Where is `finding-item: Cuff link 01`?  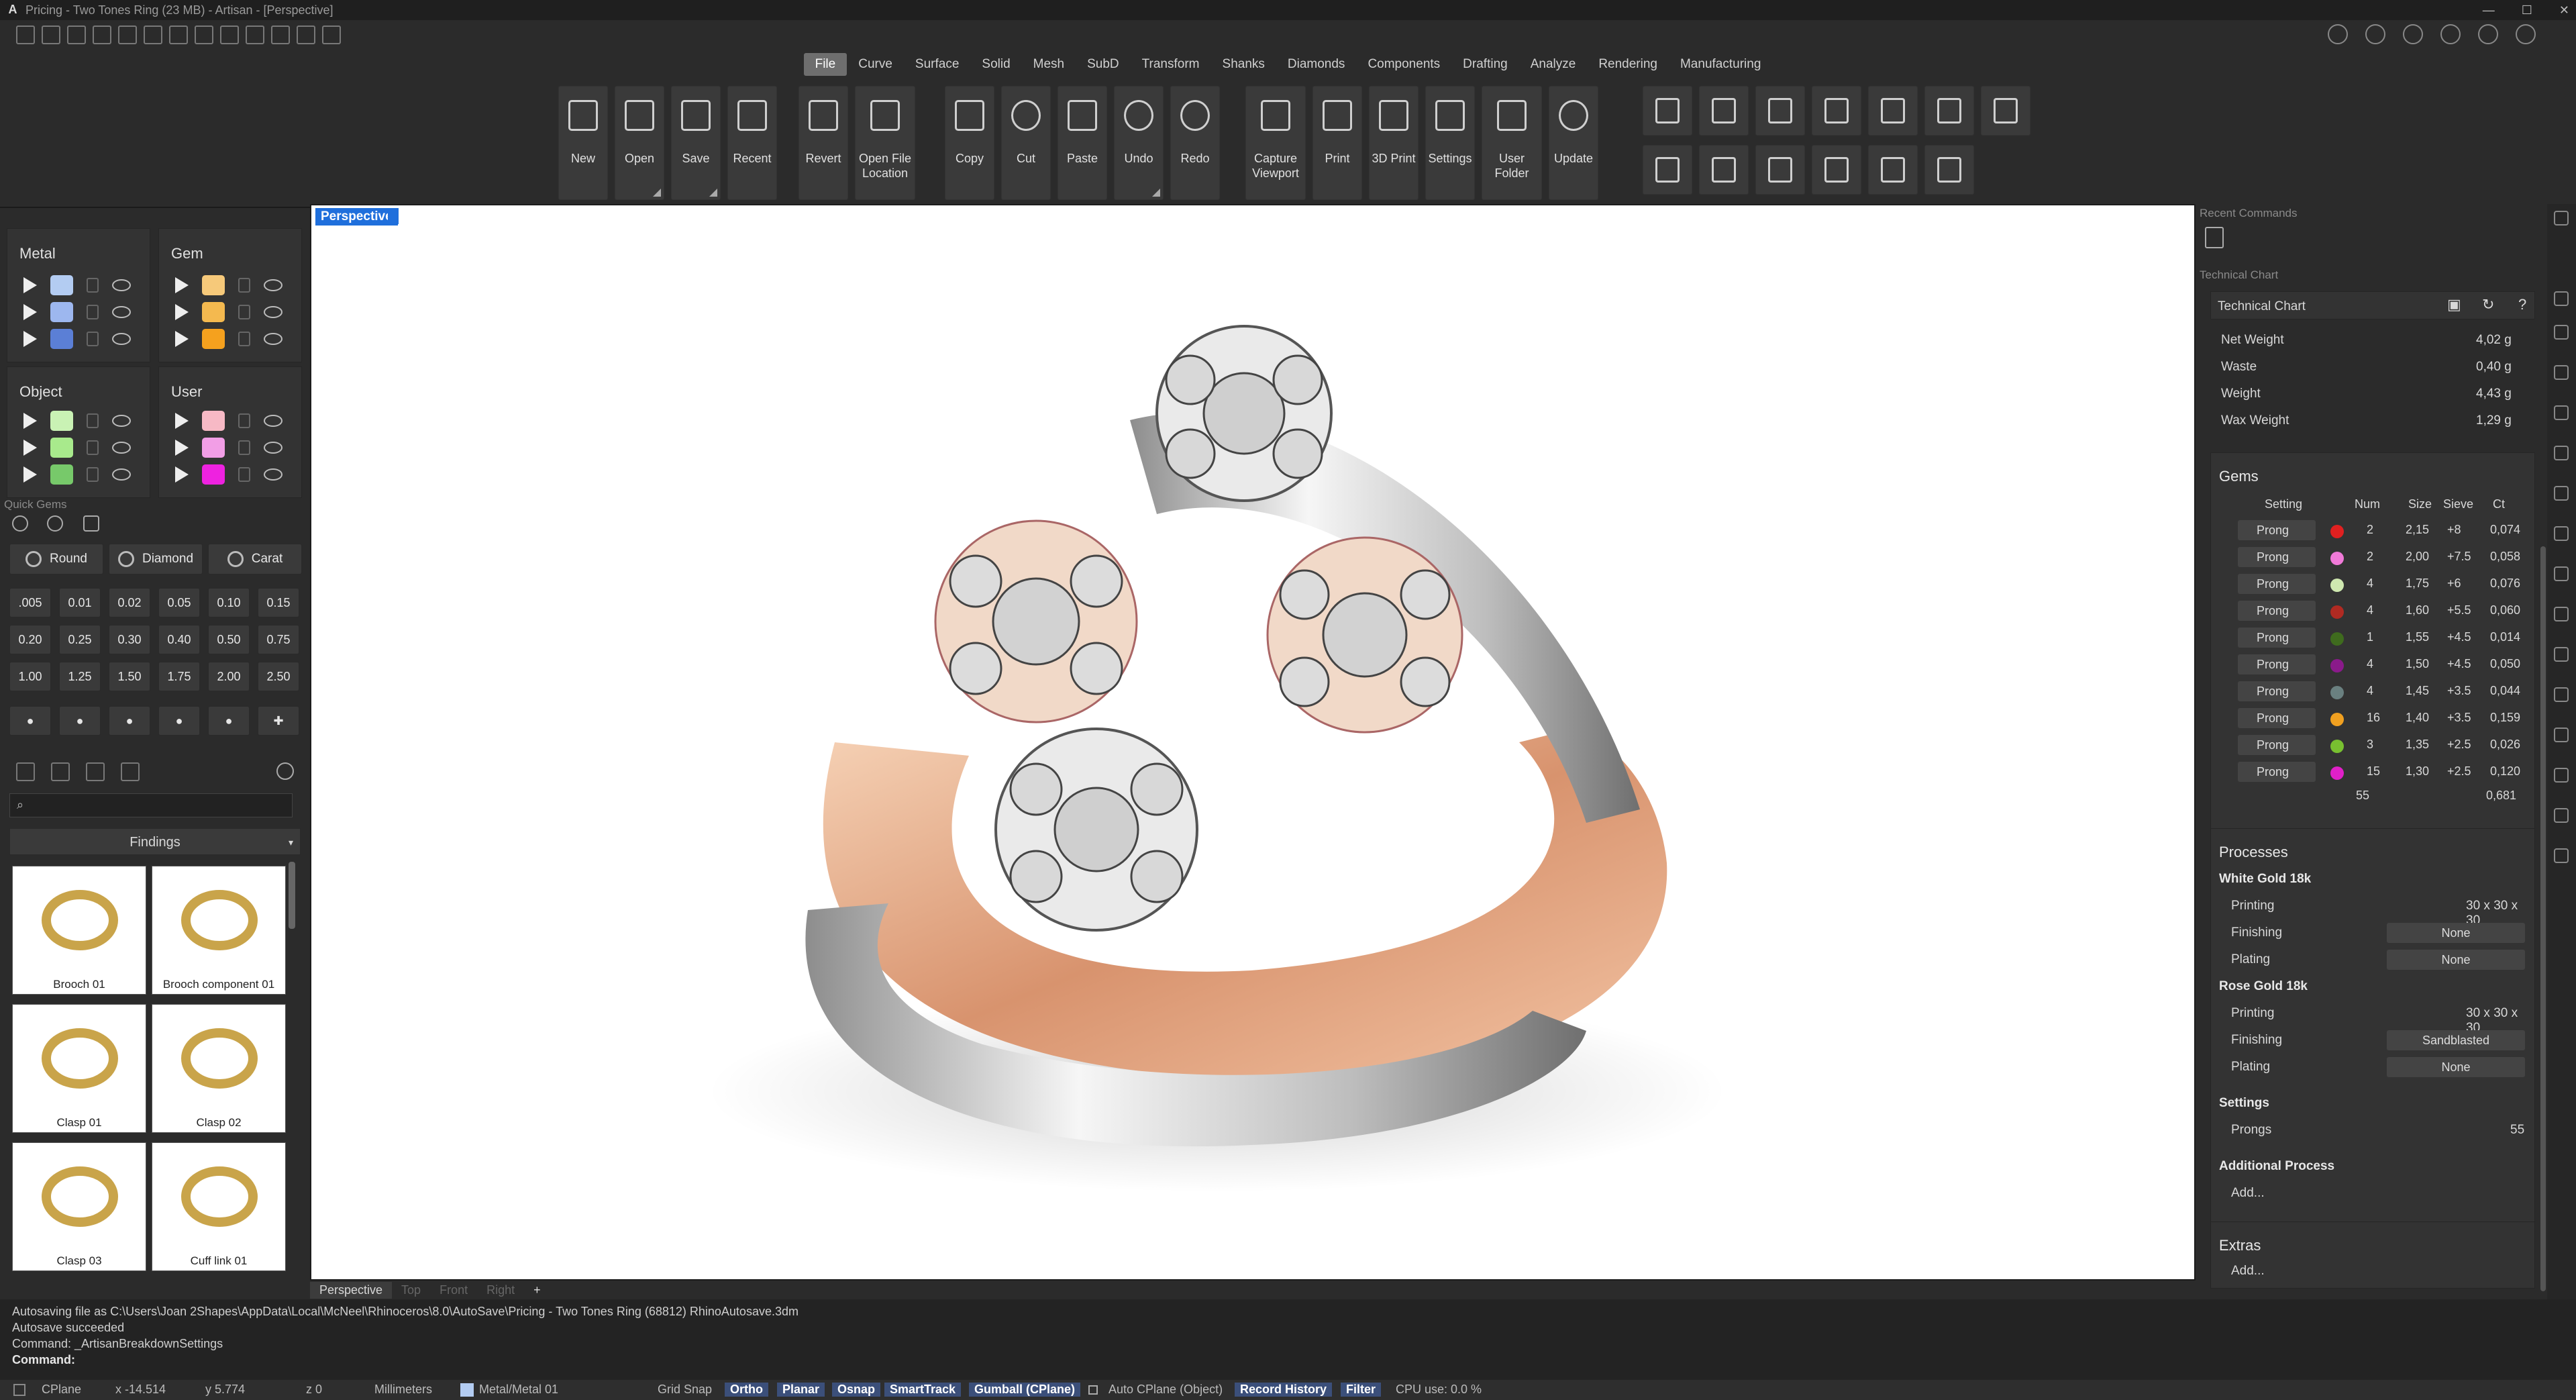
finding-item: Cuff link 01 is located at coordinates (219, 1206).